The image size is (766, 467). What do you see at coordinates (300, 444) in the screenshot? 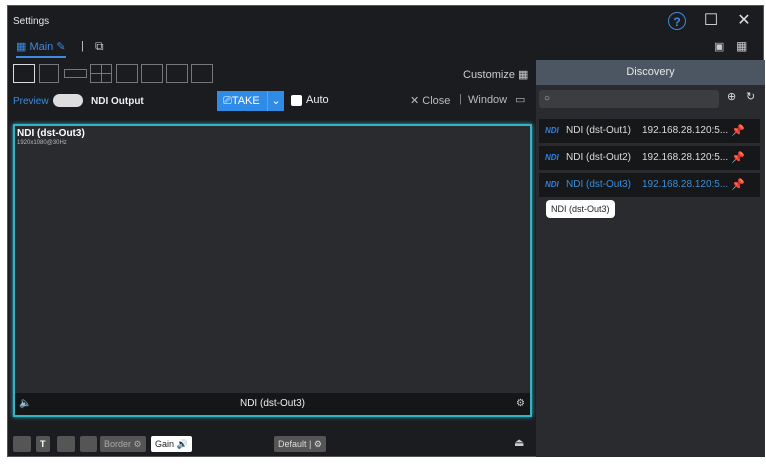
I see `default-button: Default | ⚙` at bounding box center [300, 444].